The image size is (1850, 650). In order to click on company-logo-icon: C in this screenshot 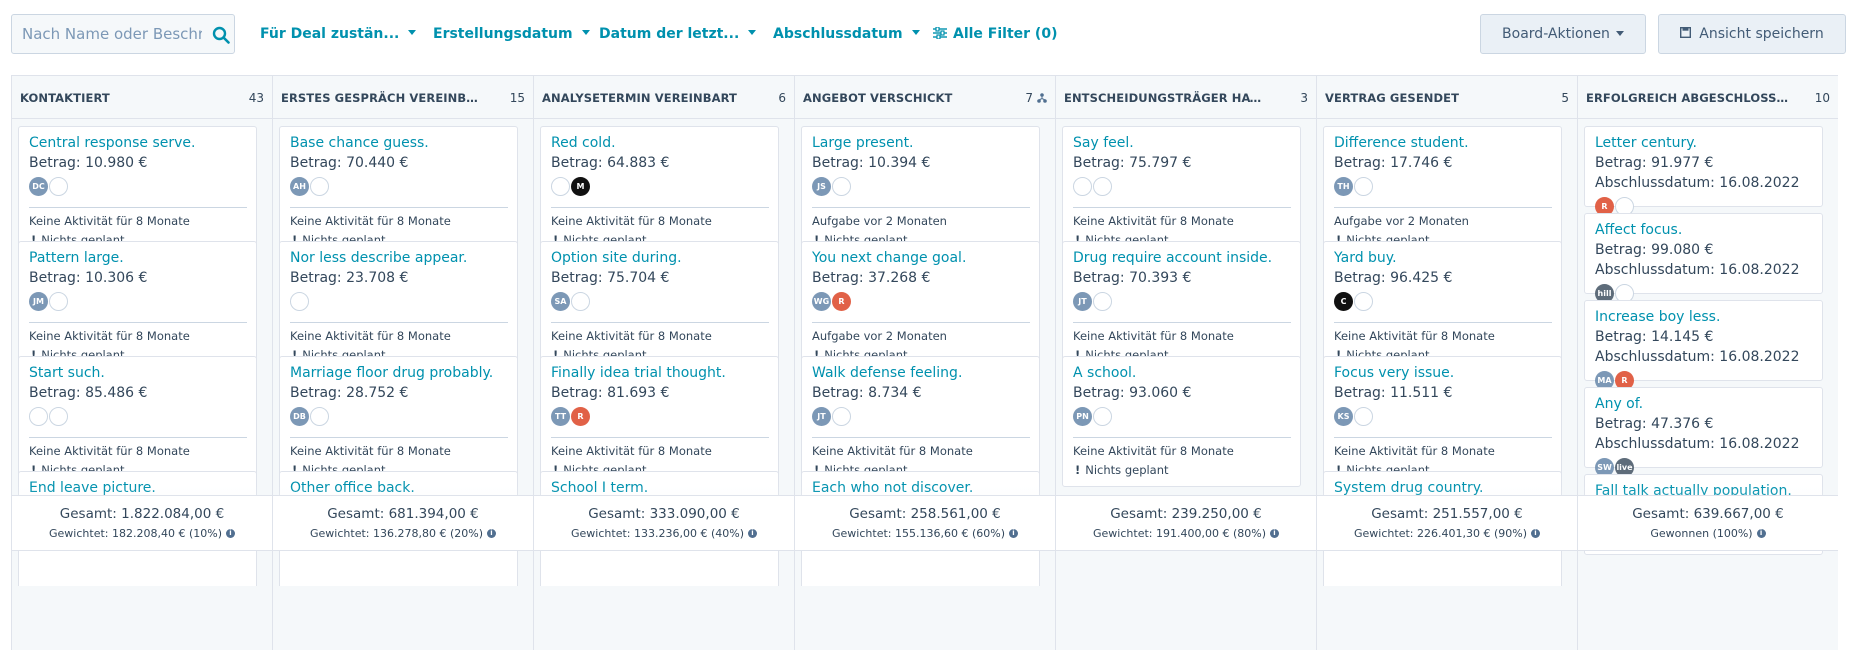, I will do `click(1343, 301)`.